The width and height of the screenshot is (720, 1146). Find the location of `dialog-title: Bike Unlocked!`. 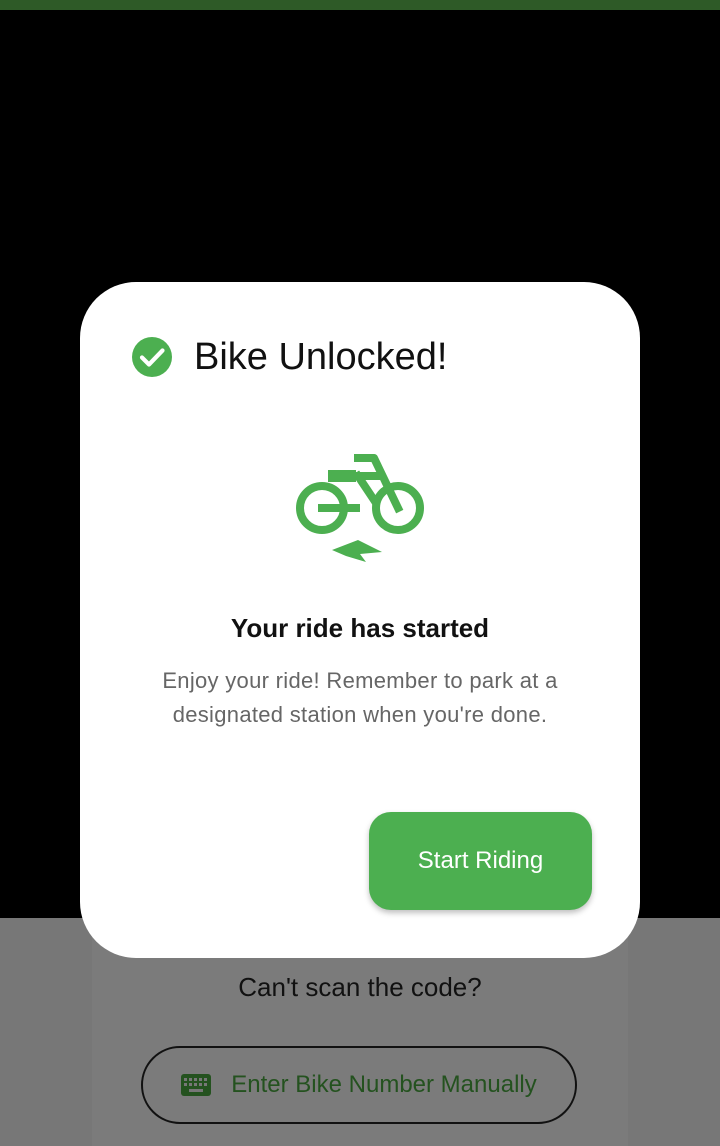

dialog-title: Bike Unlocked! is located at coordinates (321, 357).